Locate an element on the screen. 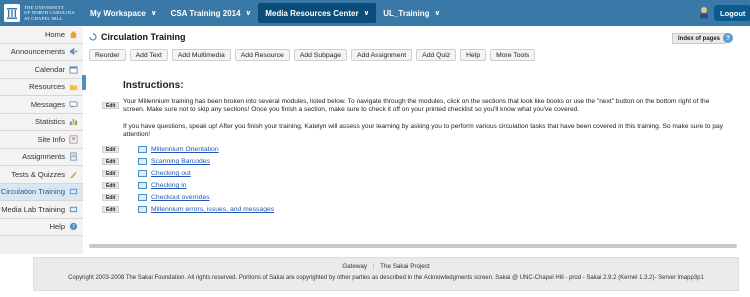  site-tab-media-resources-center: Media Resources Center ∨ is located at coordinates (317, 13).